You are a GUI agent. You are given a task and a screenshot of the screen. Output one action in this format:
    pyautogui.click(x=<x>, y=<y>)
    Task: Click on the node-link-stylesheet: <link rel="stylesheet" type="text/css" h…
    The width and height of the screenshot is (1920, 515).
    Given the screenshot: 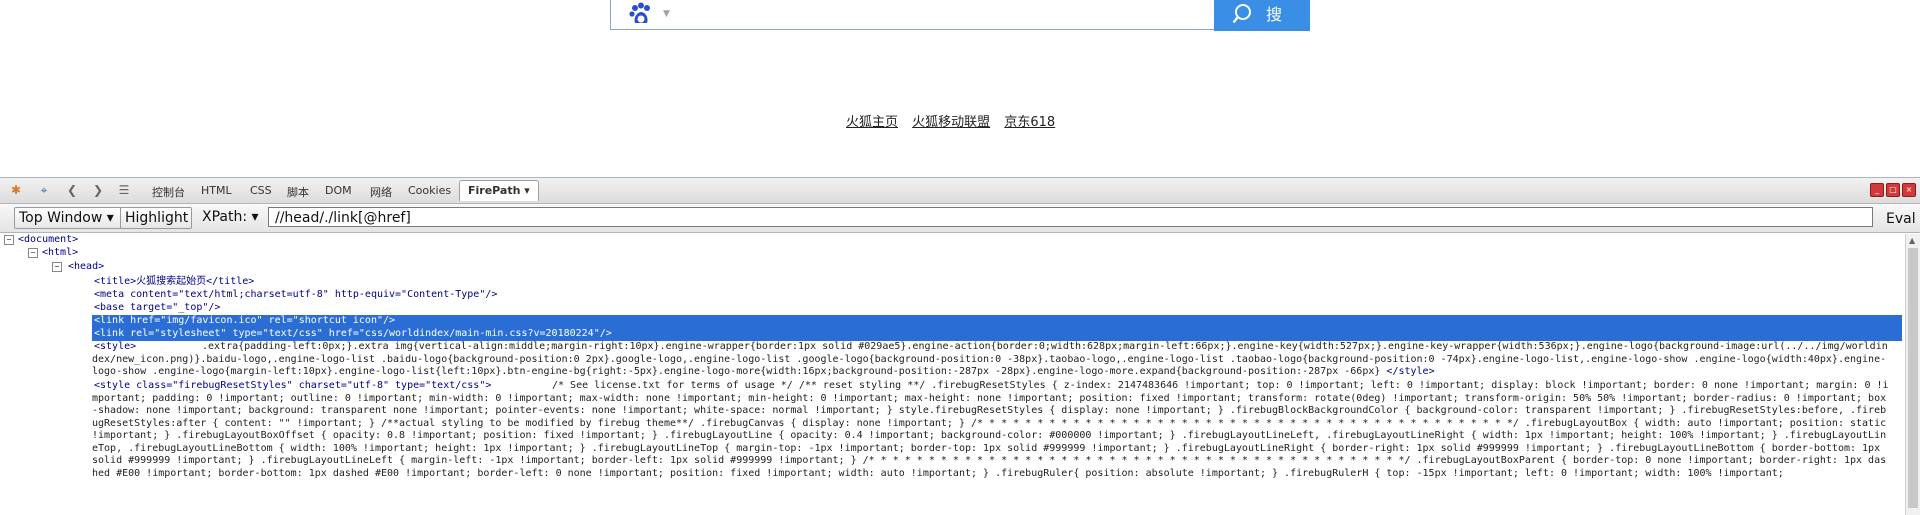 What is the action you would take?
    pyautogui.click(x=353, y=334)
    